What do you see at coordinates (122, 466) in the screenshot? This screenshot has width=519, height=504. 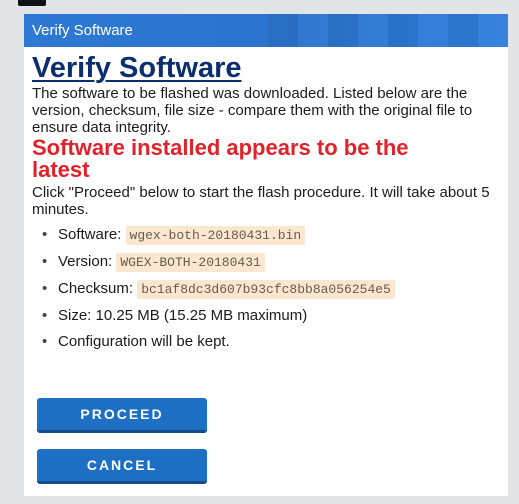 I see `cancel-button: CANCEL` at bounding box center [122, 466].